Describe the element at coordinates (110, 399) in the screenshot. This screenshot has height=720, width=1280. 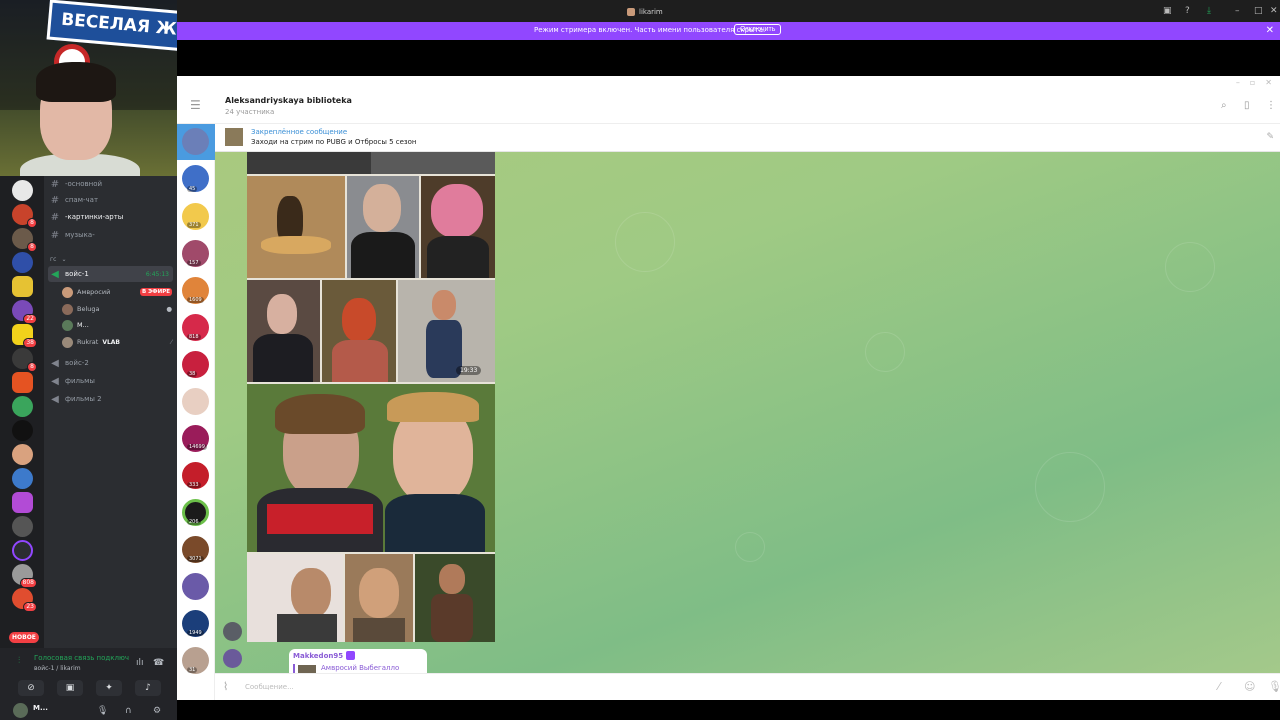
I see `voice-channel-films-2: ◀ фильмы 2` at that location.